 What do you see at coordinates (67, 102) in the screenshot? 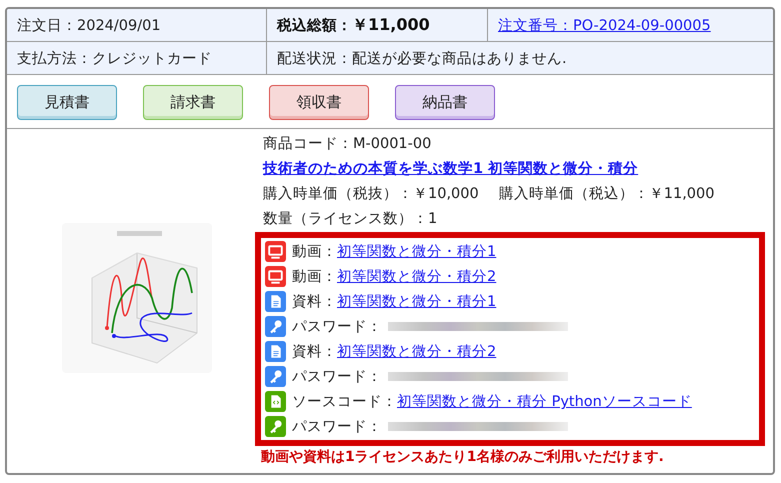
I see `document-button: 見積書` at bounding box center [67, 102].